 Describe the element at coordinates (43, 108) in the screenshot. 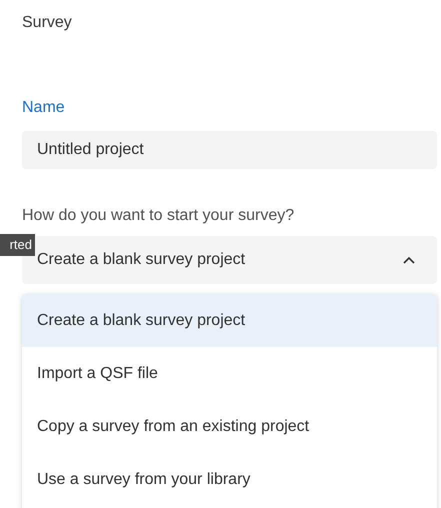

I see `field-label: Name` at that location.